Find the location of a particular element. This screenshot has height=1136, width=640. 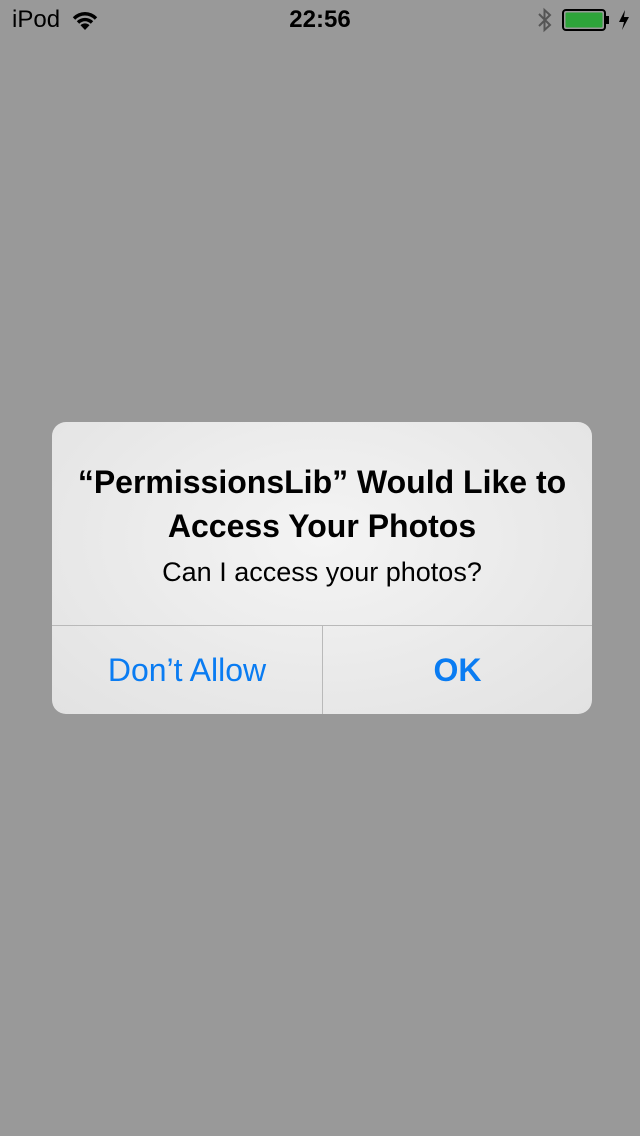

status-bar: iPod 22:56 is located at coordinates (320, 20).